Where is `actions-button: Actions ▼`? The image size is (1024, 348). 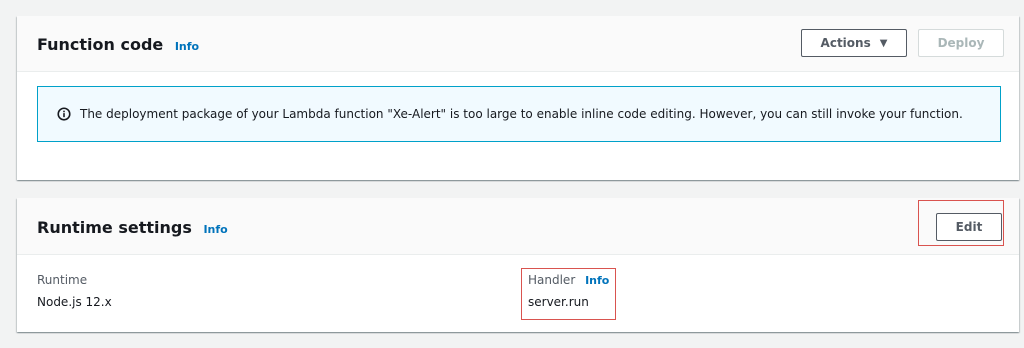
actions-button: Actions ▼ is located at coordinates (854, 43).